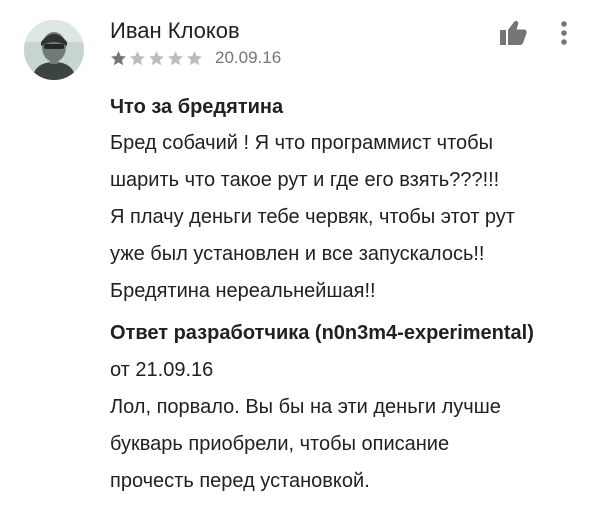 This screenshot has width=600, height=531. I want to click on review-date: 20.09.16, so click(248, 57).